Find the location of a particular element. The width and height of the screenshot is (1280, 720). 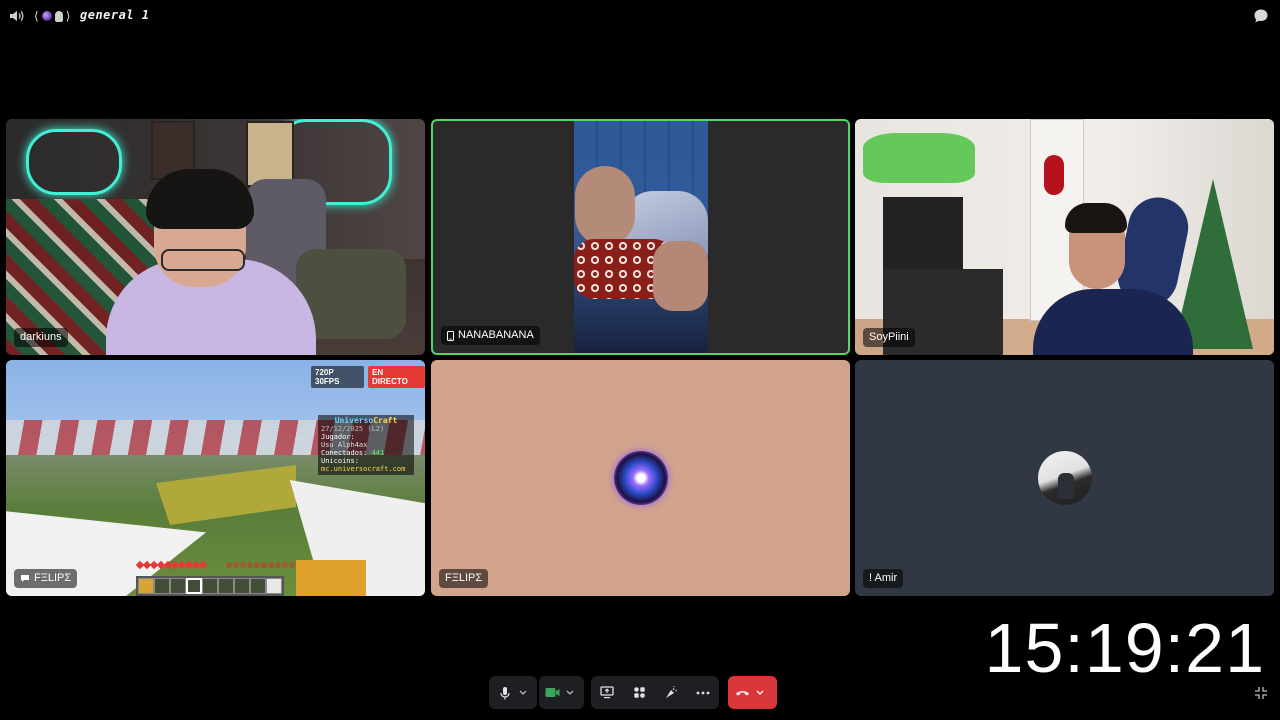

activities-button is located at coordinates (639, 693).